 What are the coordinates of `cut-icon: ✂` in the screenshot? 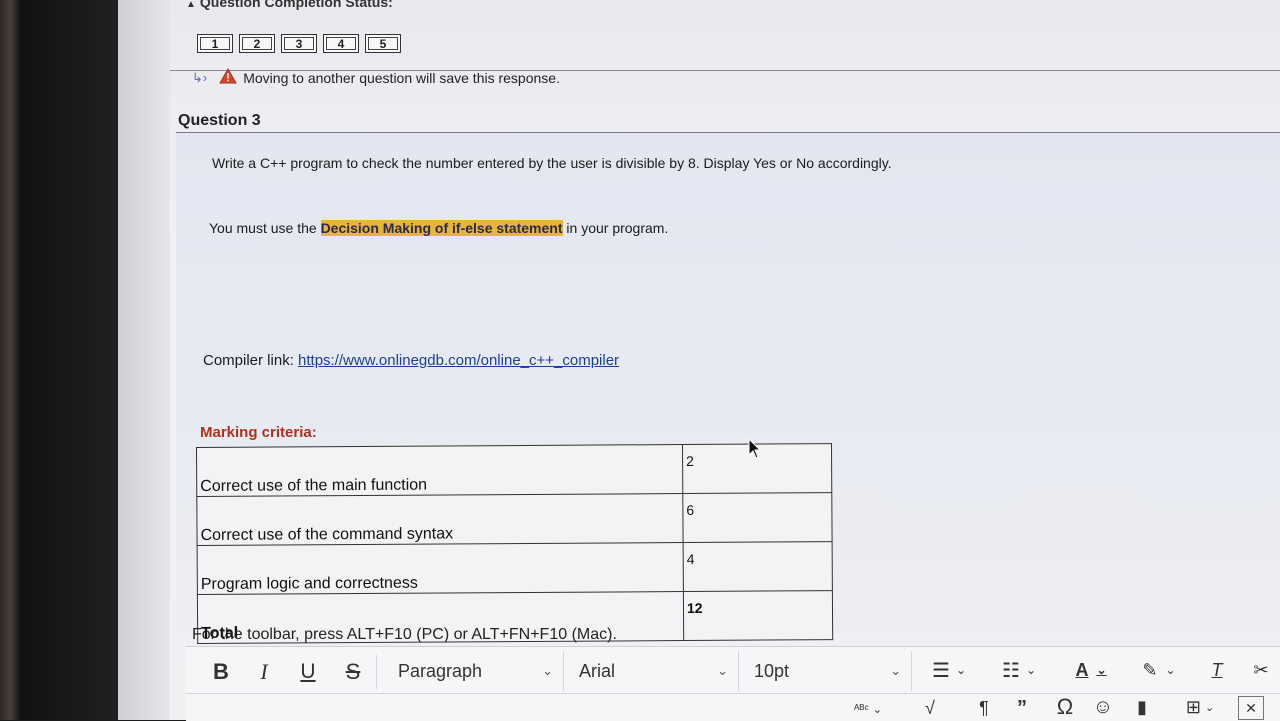 It's located at (1261, 670).